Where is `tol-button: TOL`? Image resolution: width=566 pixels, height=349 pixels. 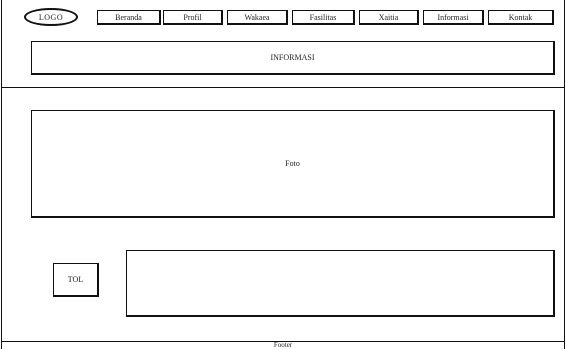
tol-button: TOL is located at coordinates (76, 280).